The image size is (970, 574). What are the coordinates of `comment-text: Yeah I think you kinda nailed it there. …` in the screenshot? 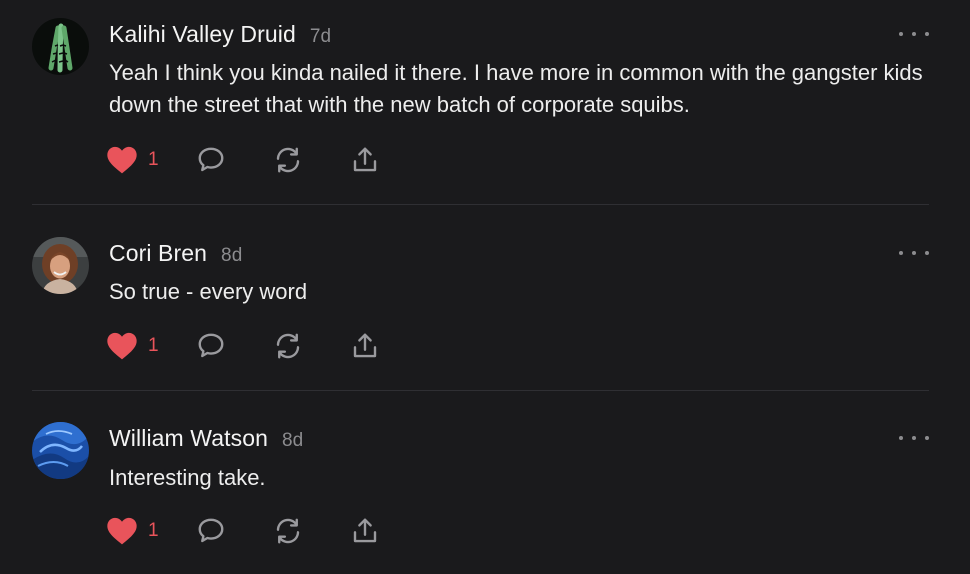 It's located at (516, 88).